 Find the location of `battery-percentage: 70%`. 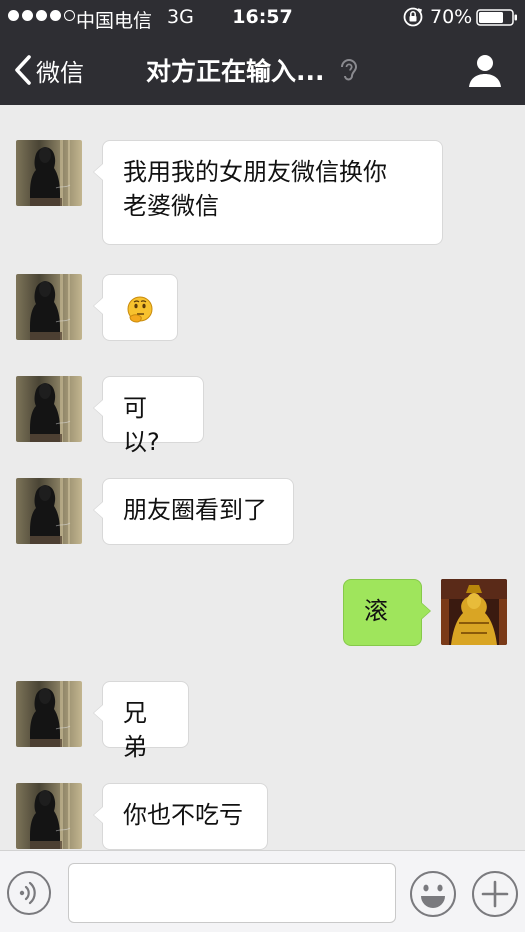

battery-percentage: 70% is located at coordinates (451, 17).